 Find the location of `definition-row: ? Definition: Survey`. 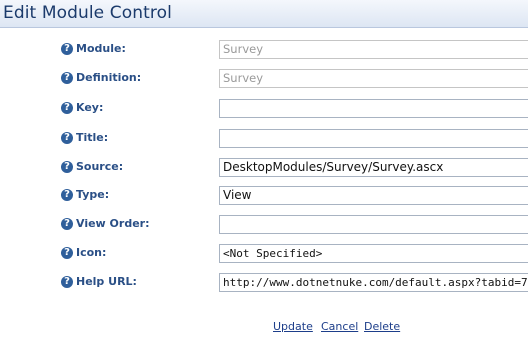

definition-row: ? Definition: Survey is located at coordinates (264, 80).